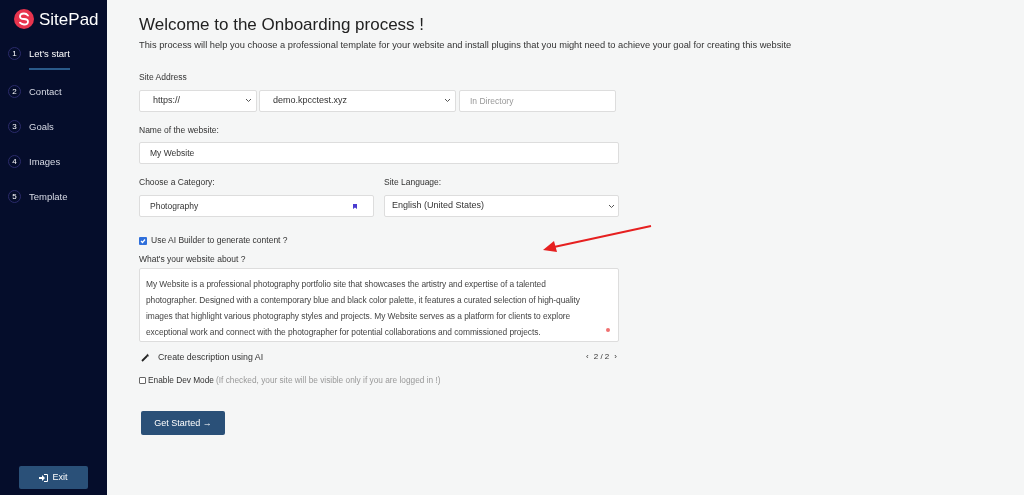 This screenshot has height=495, width=1024. What do you see at coordinates (537, 100) in the screenshot?
I see `directory-field: In Directory` at bounding box center [537, 100].